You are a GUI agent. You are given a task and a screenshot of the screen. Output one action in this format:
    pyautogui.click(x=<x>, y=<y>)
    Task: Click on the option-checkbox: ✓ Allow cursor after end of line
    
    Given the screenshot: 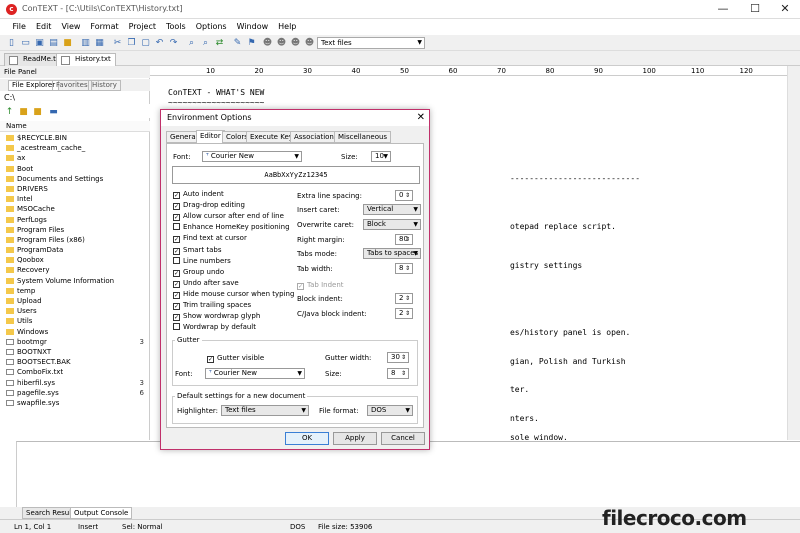 What is the action you would take?
    pyautogui.click(x=228, y=217)
    